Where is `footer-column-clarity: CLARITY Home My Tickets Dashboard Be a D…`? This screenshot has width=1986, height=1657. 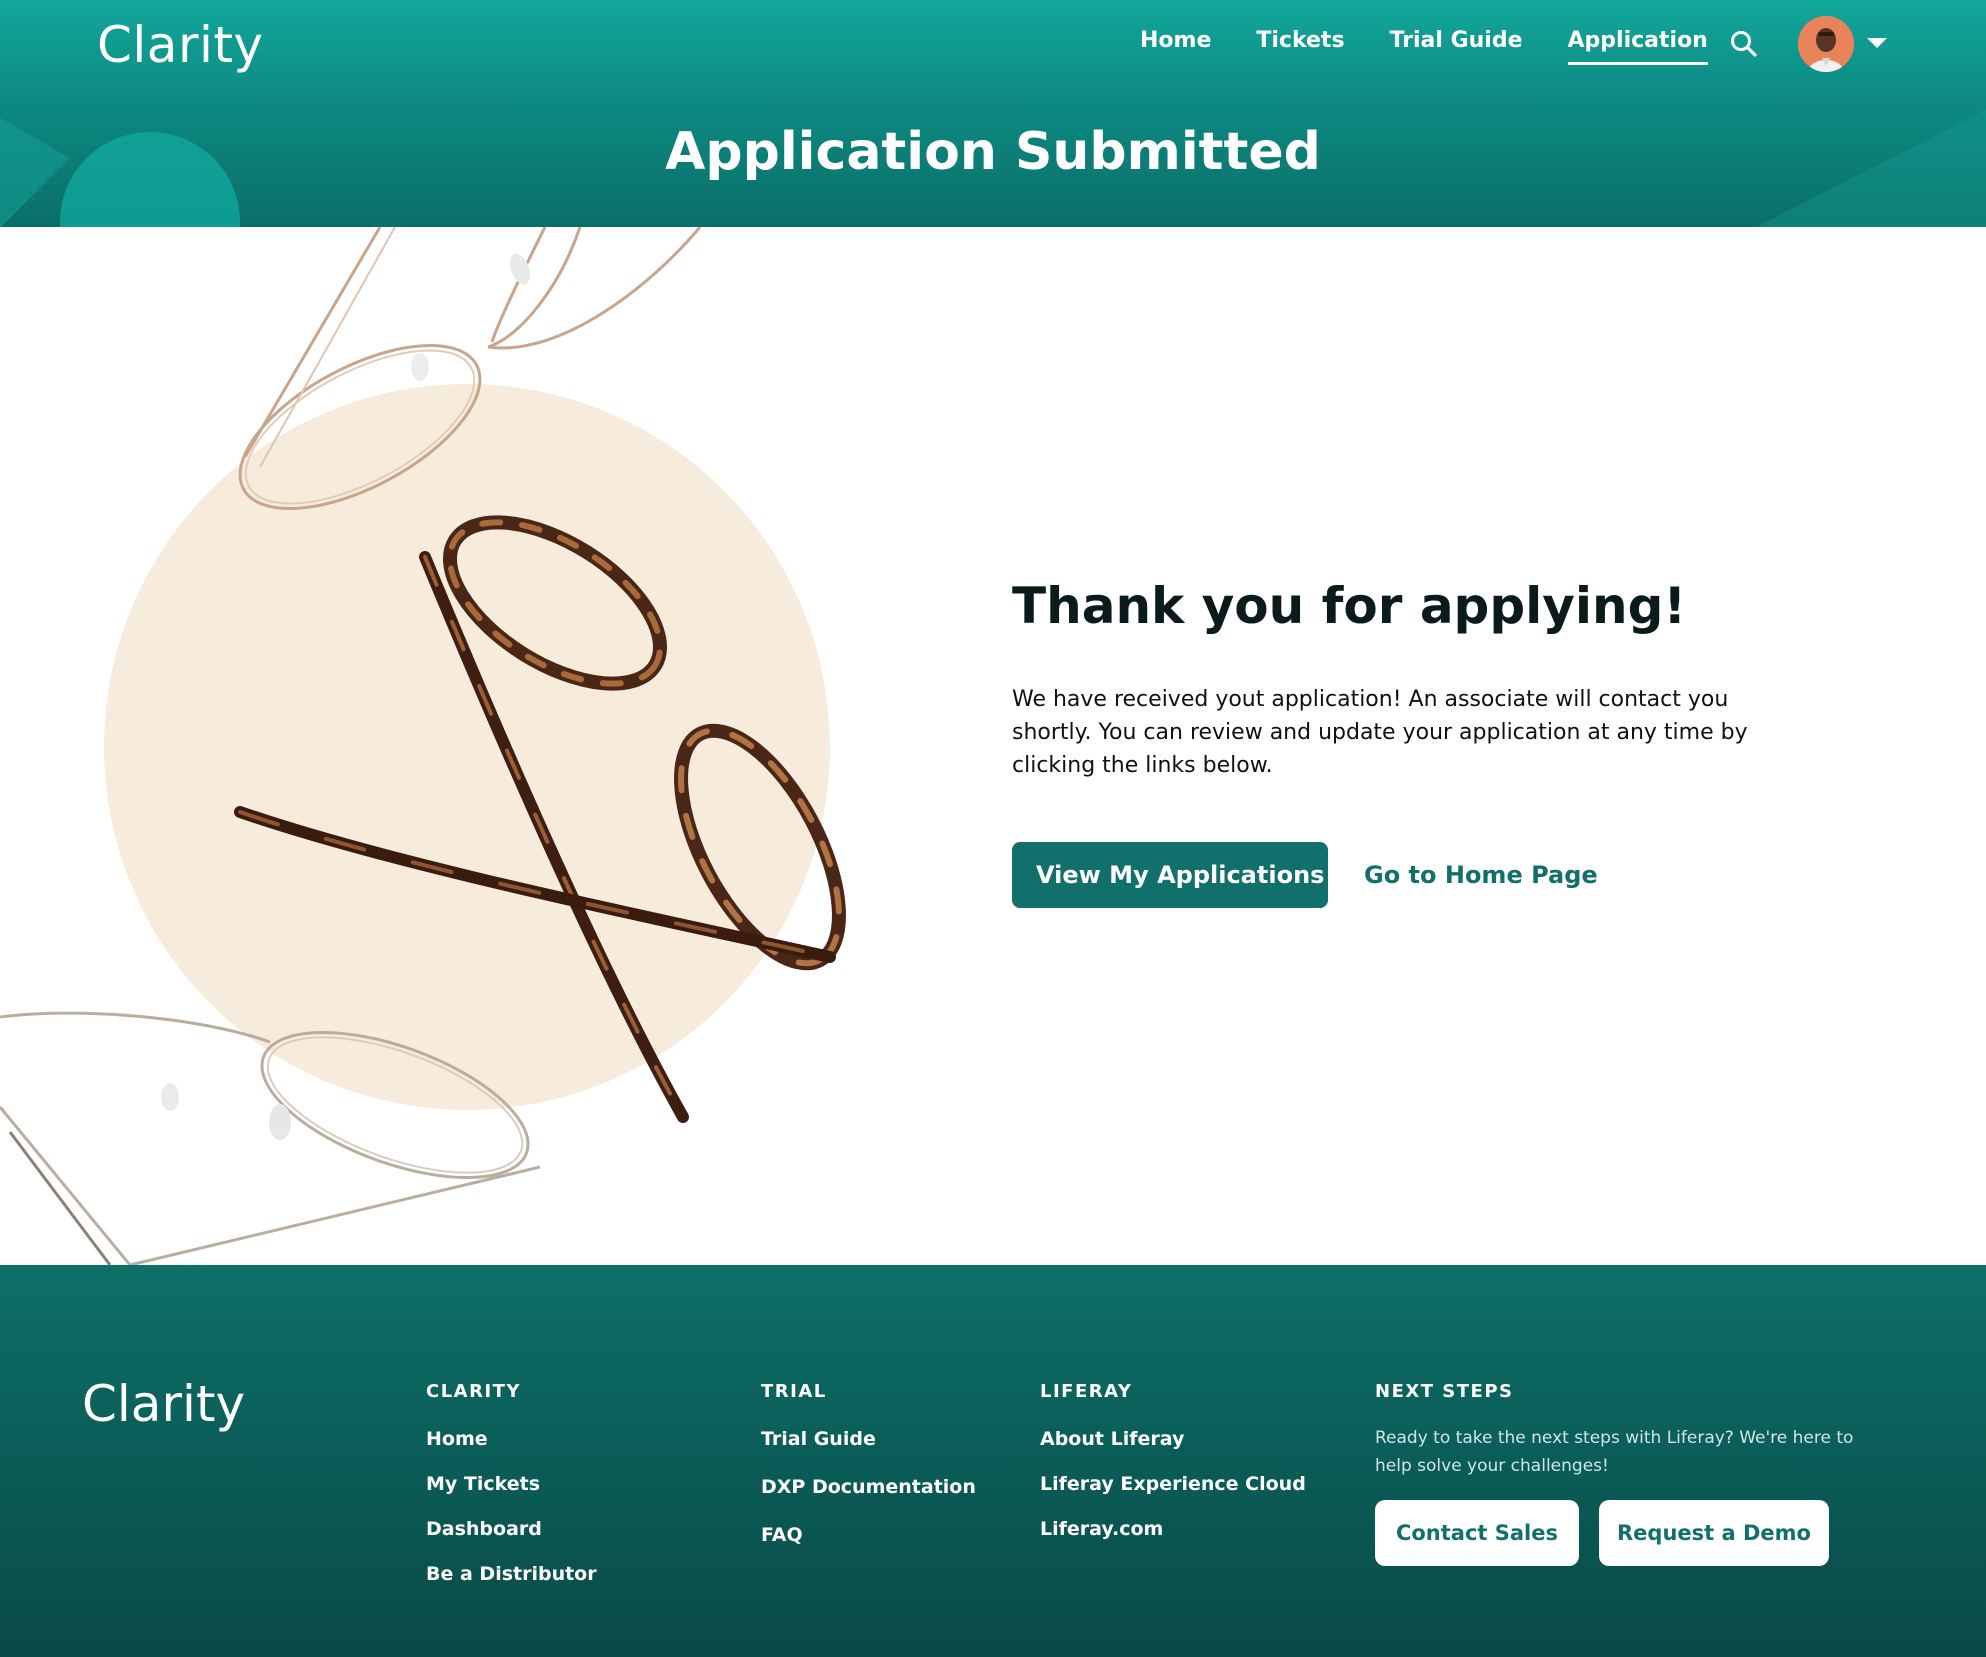
footer-column-clarity: CLARITY Home My Tickets Dashboard Be a D… is located at coordinates (511, 1494).